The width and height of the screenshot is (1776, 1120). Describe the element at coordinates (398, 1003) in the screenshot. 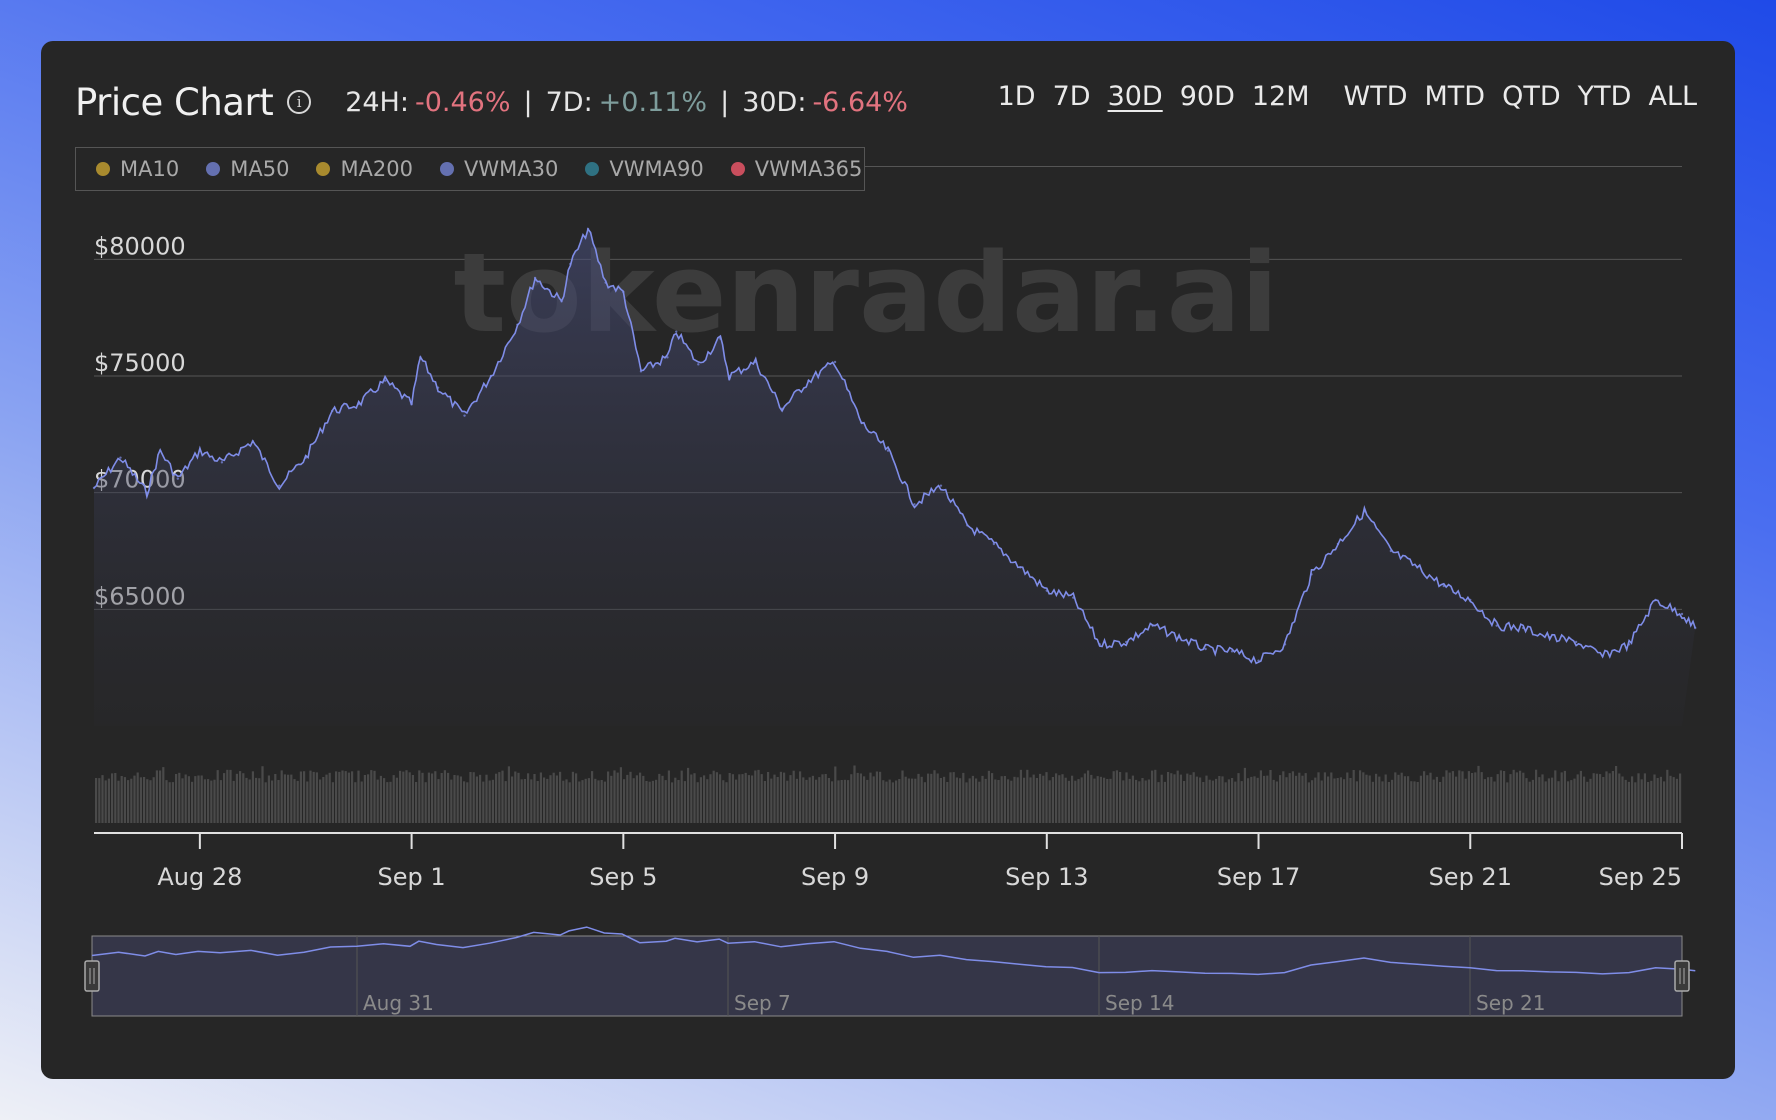

I see `navigator-label: Aug 31` at that location.